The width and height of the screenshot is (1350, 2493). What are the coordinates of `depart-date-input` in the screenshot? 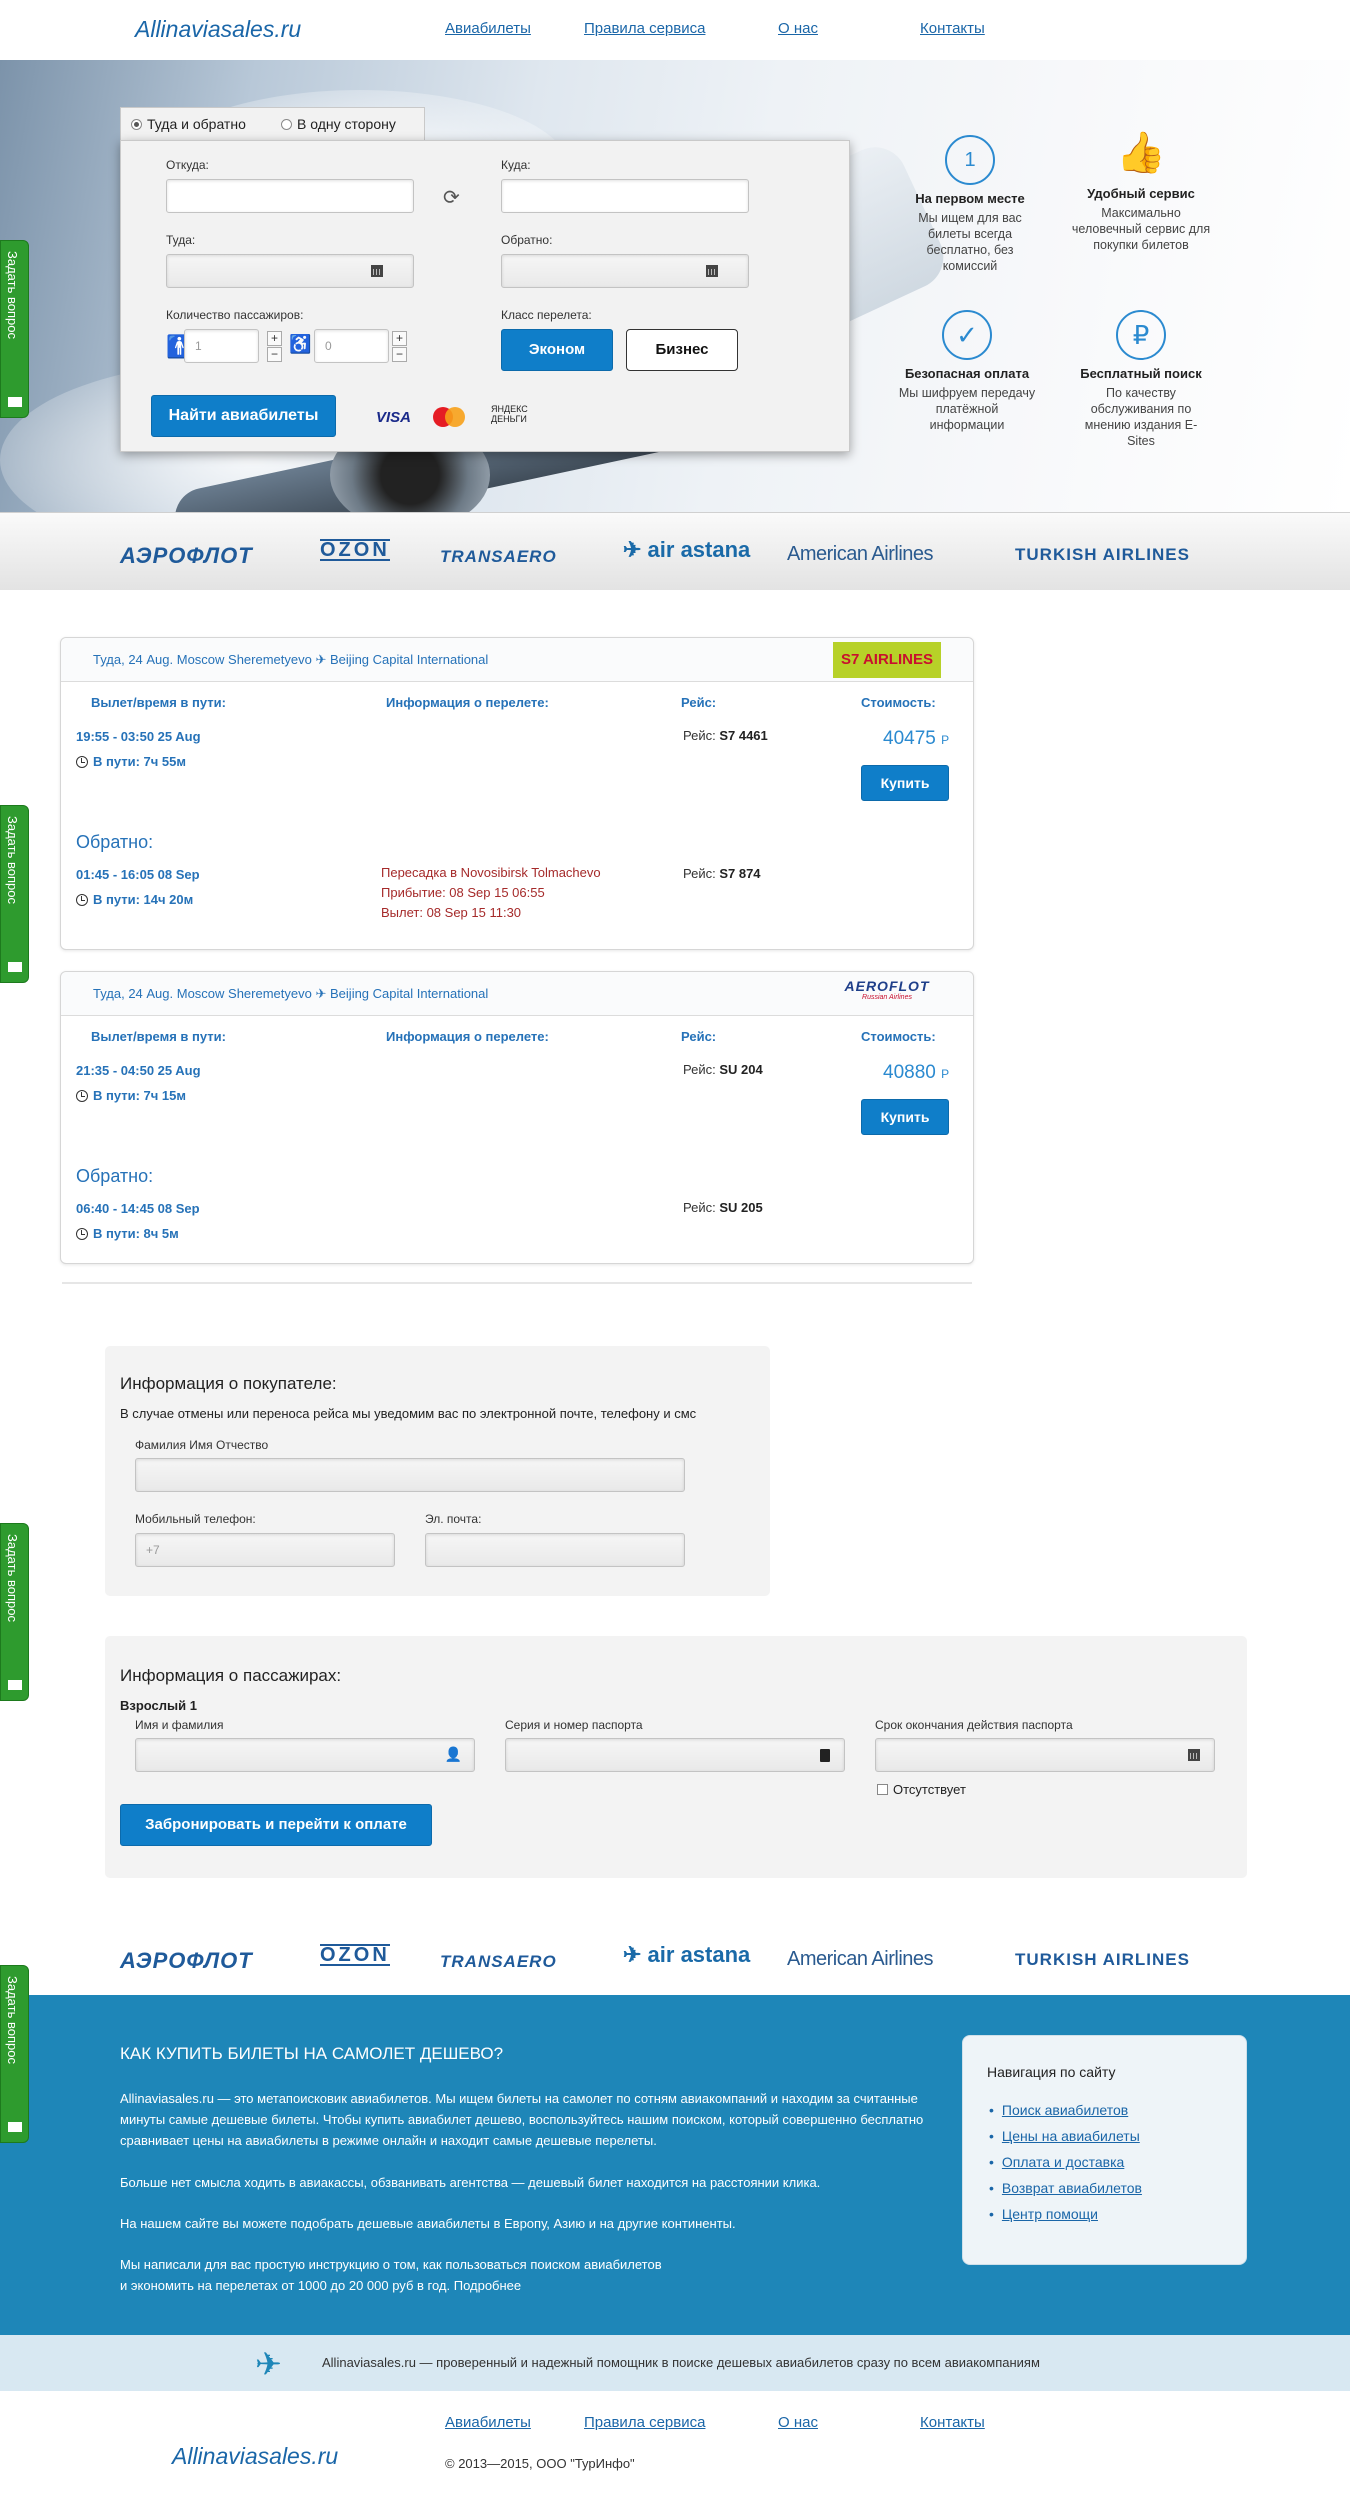 It's located at (290, 271).